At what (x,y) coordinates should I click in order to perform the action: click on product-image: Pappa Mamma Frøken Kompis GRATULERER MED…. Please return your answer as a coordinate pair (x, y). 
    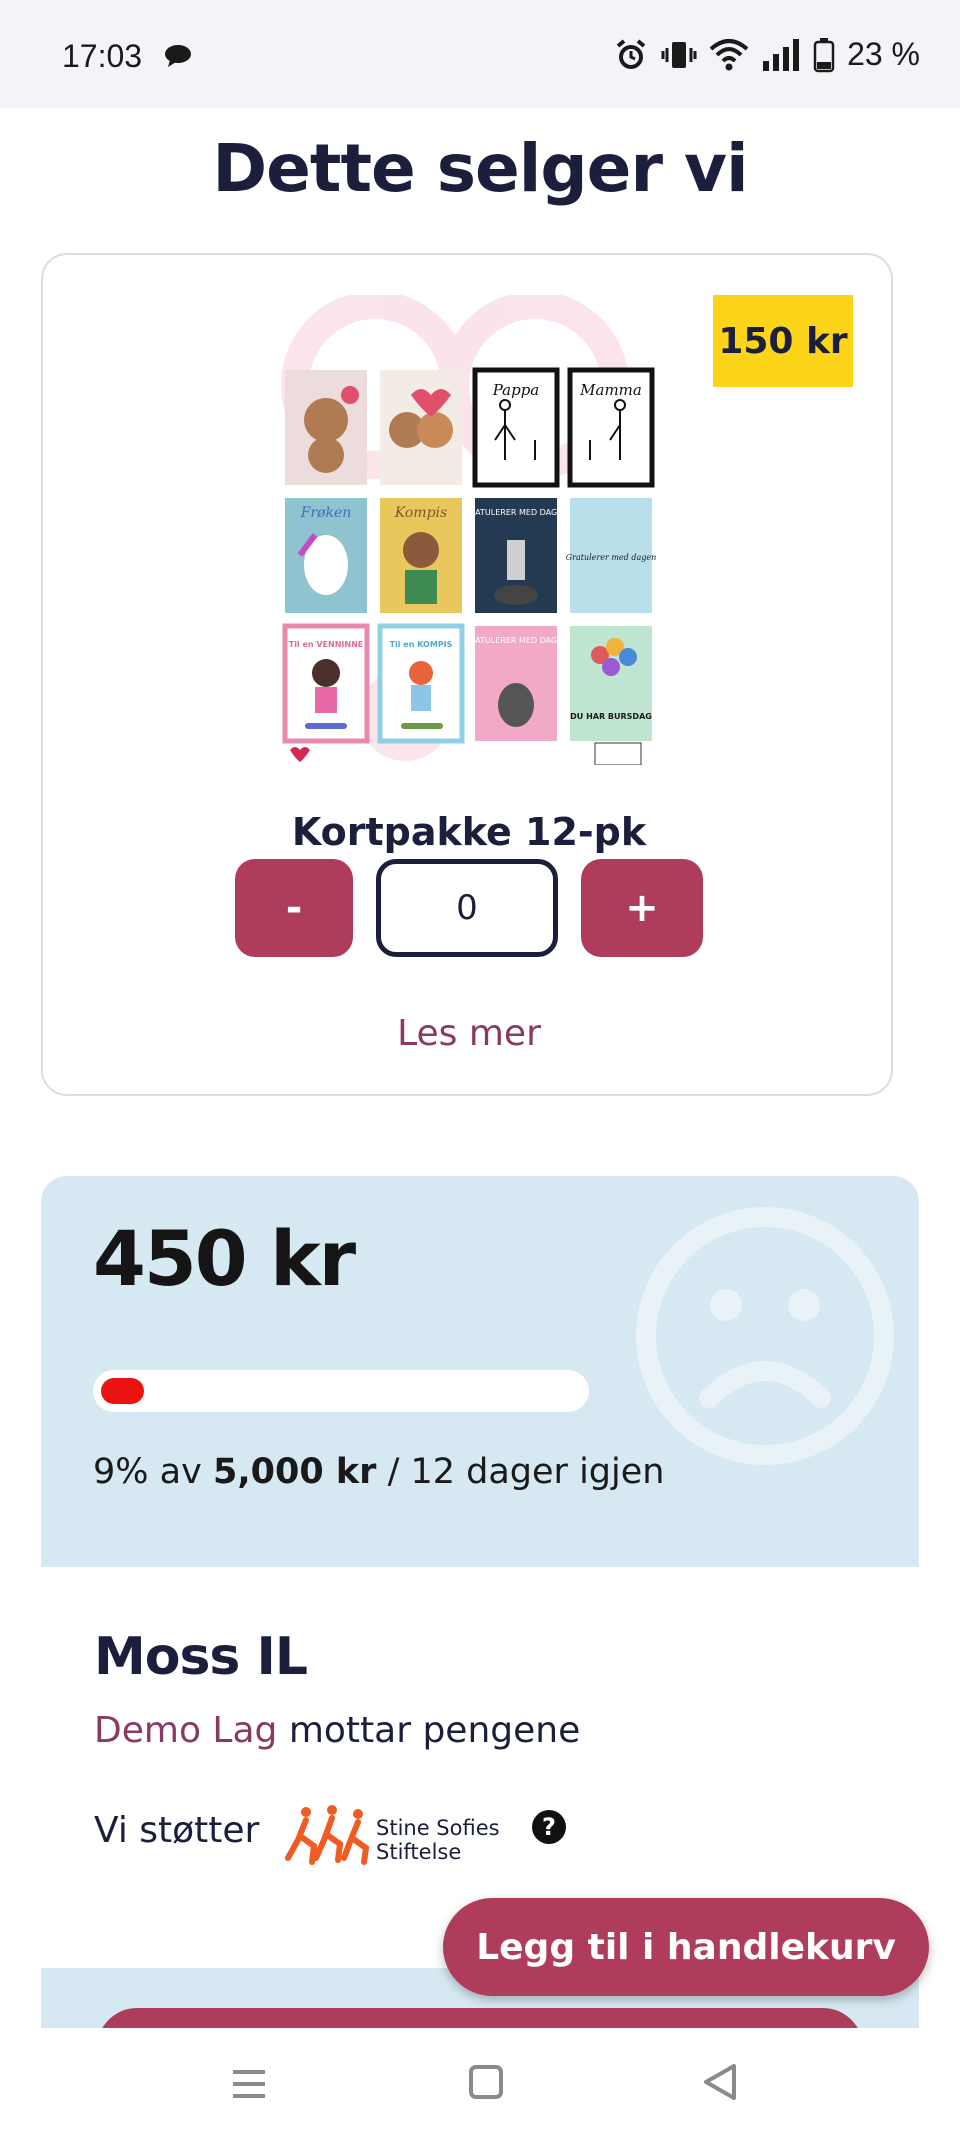
    Looking at the image, I should click on (470, 530).